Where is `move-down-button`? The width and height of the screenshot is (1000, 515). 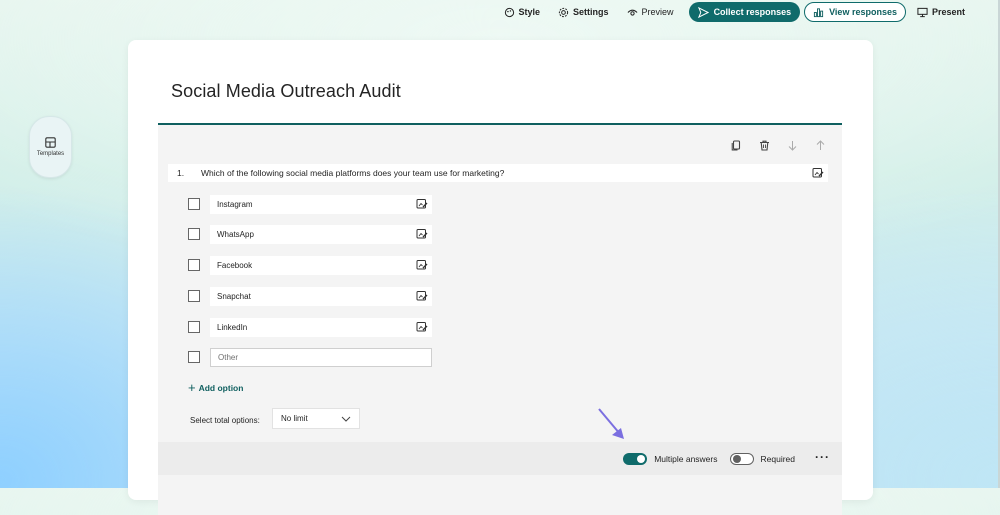 move-down-button is located at coordinates (792, 145).